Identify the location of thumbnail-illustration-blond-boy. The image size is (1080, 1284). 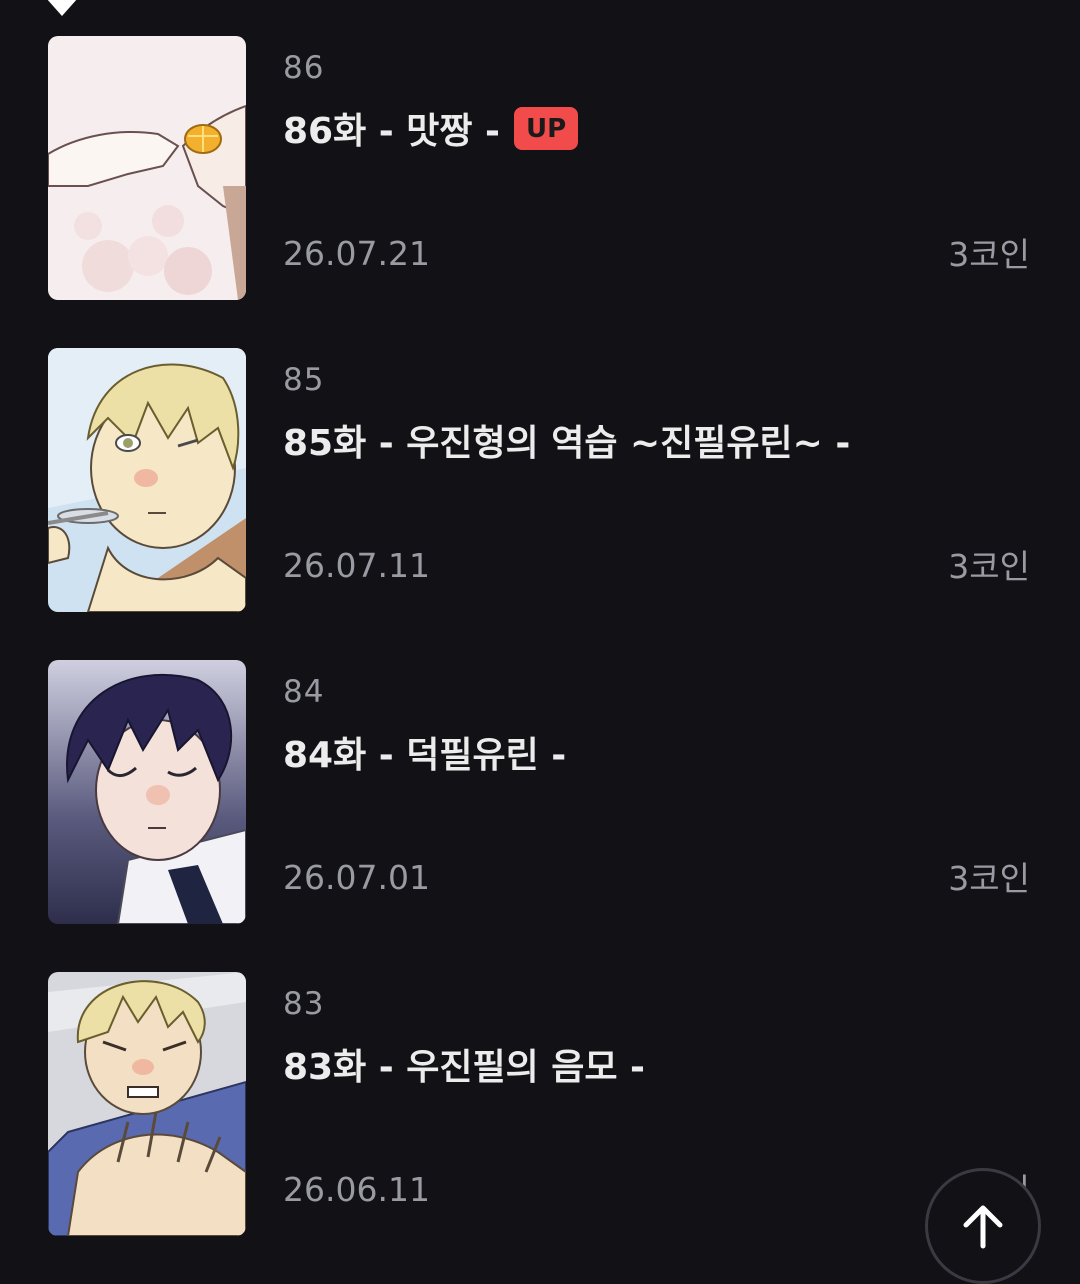
(147, 480).